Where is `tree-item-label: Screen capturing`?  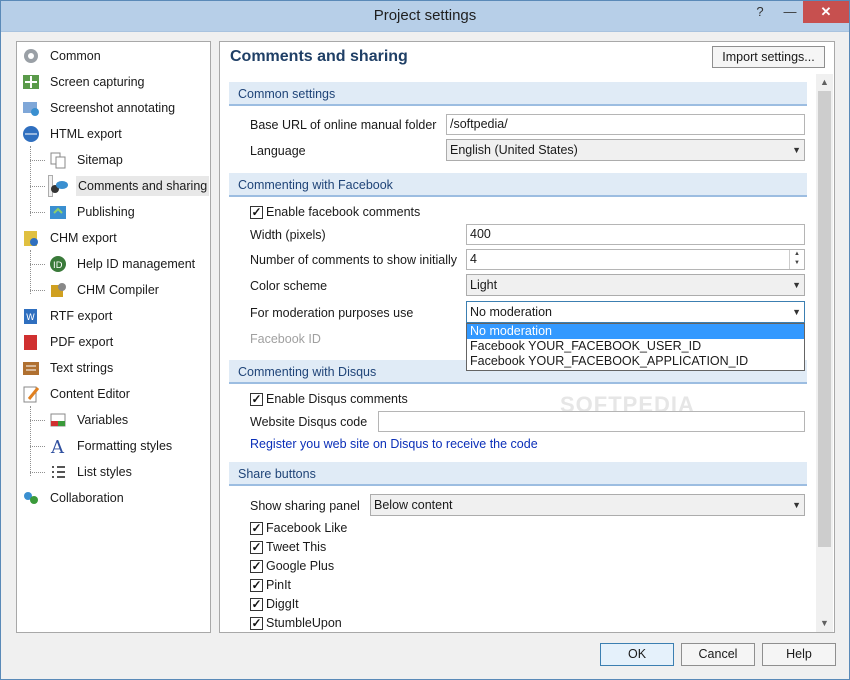
tree-item-label: Screen capturing is located at coordinates (97, 82).